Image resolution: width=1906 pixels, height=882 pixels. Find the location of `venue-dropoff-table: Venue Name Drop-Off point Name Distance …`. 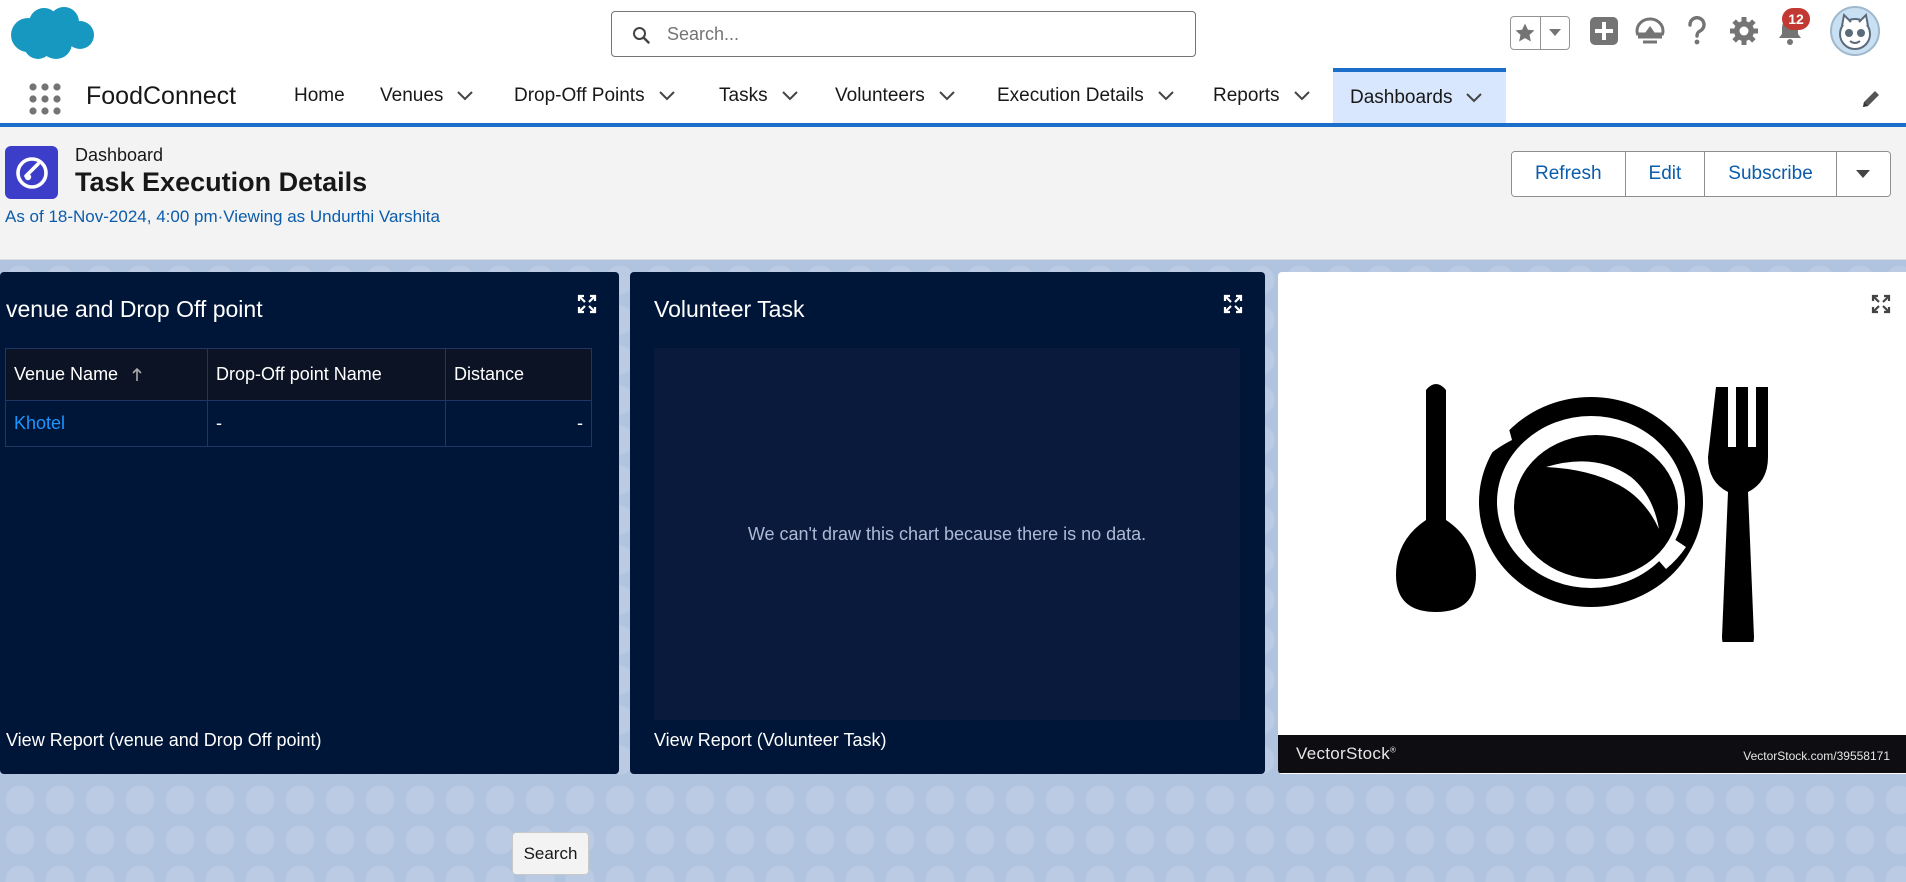

venue-dropoff-table: Venue Name Drop-Off point Name Distance … is located at coordinates (298, 397).